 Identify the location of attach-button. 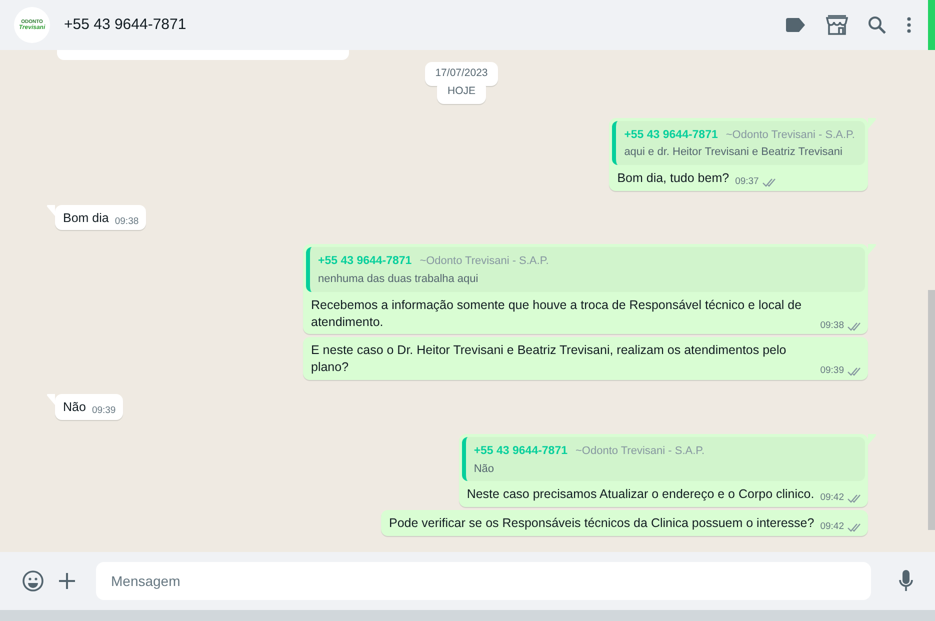
(67, 581).